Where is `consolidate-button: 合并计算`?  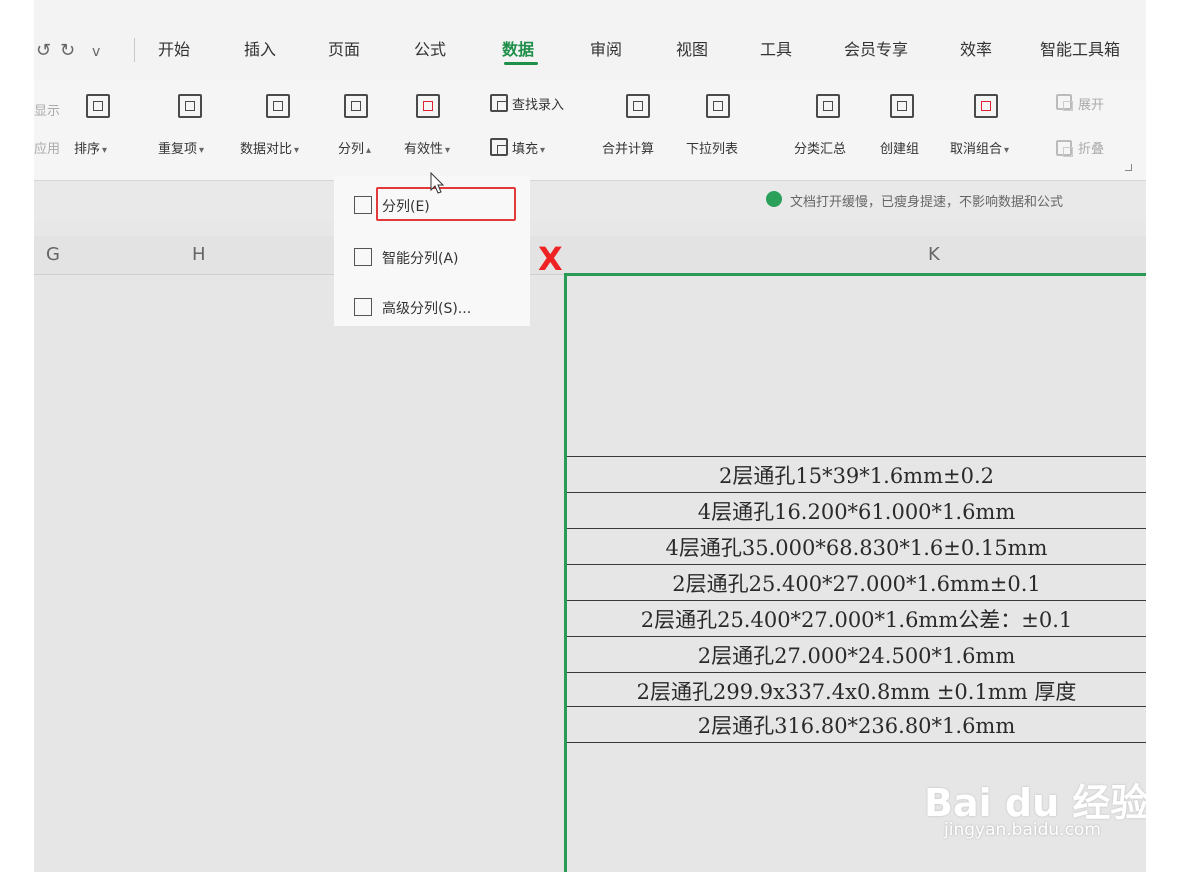 consolidate-button: 合并计算 is located at coordinates (628, 147).